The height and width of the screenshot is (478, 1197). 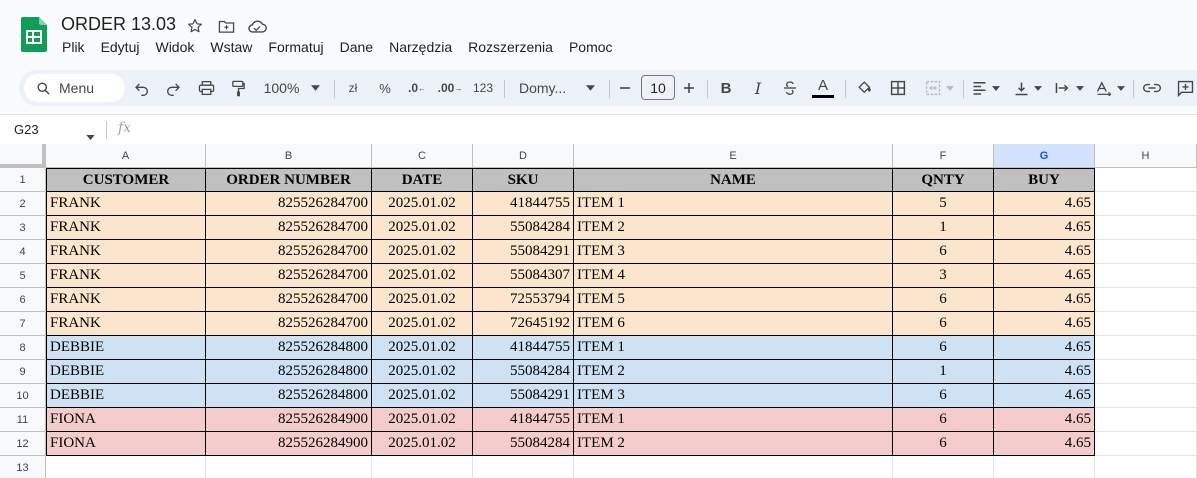 What do you see at coordinates (74, 88) in the screenshot?
I see `menu-search-box: Menu` at bounding box center [74, 88].